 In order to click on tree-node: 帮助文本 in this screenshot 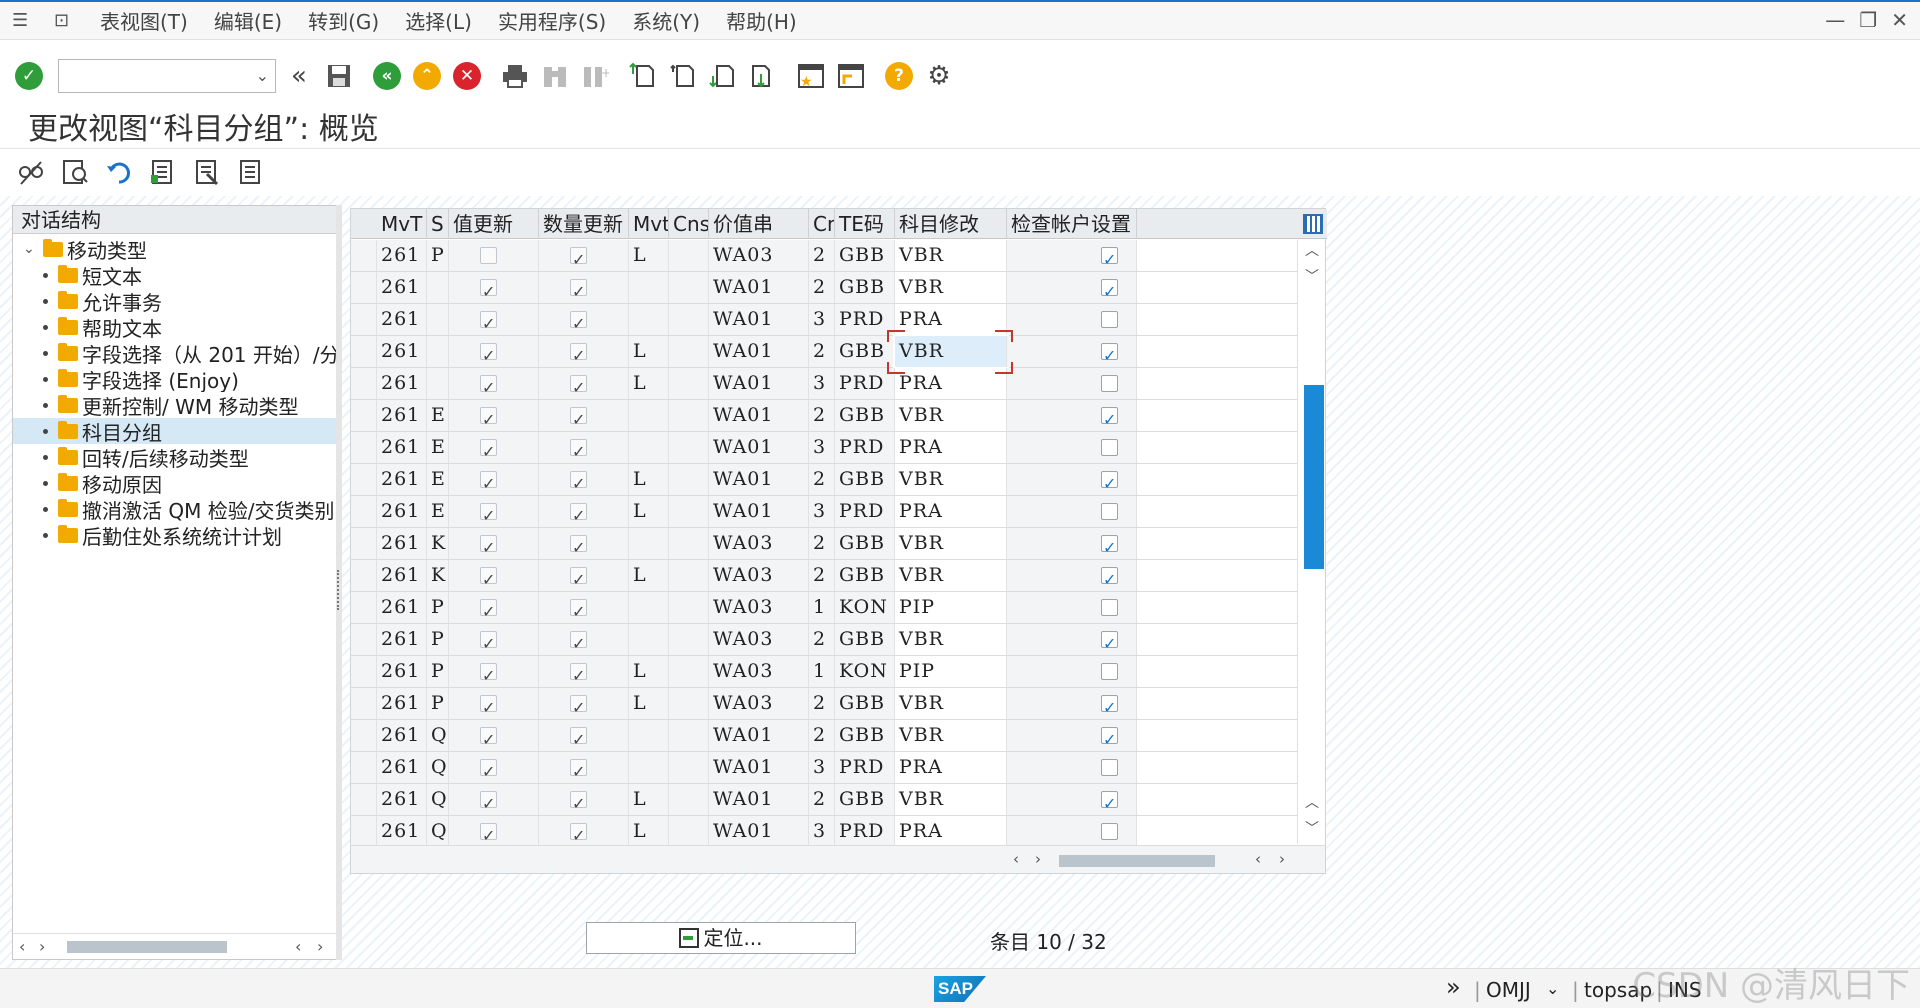, I will do `click(174, 327)`.